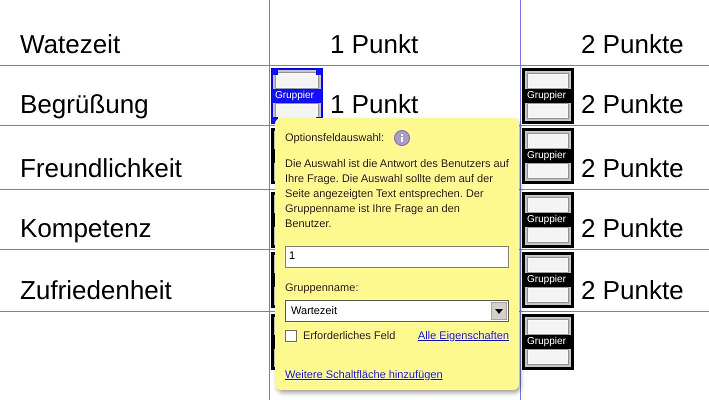 Image resolution: width=709 pixels, height=400 pixels. Describe the element at coordinates (397, 257) in the screenshot. I see `value-field: 1` at that location.